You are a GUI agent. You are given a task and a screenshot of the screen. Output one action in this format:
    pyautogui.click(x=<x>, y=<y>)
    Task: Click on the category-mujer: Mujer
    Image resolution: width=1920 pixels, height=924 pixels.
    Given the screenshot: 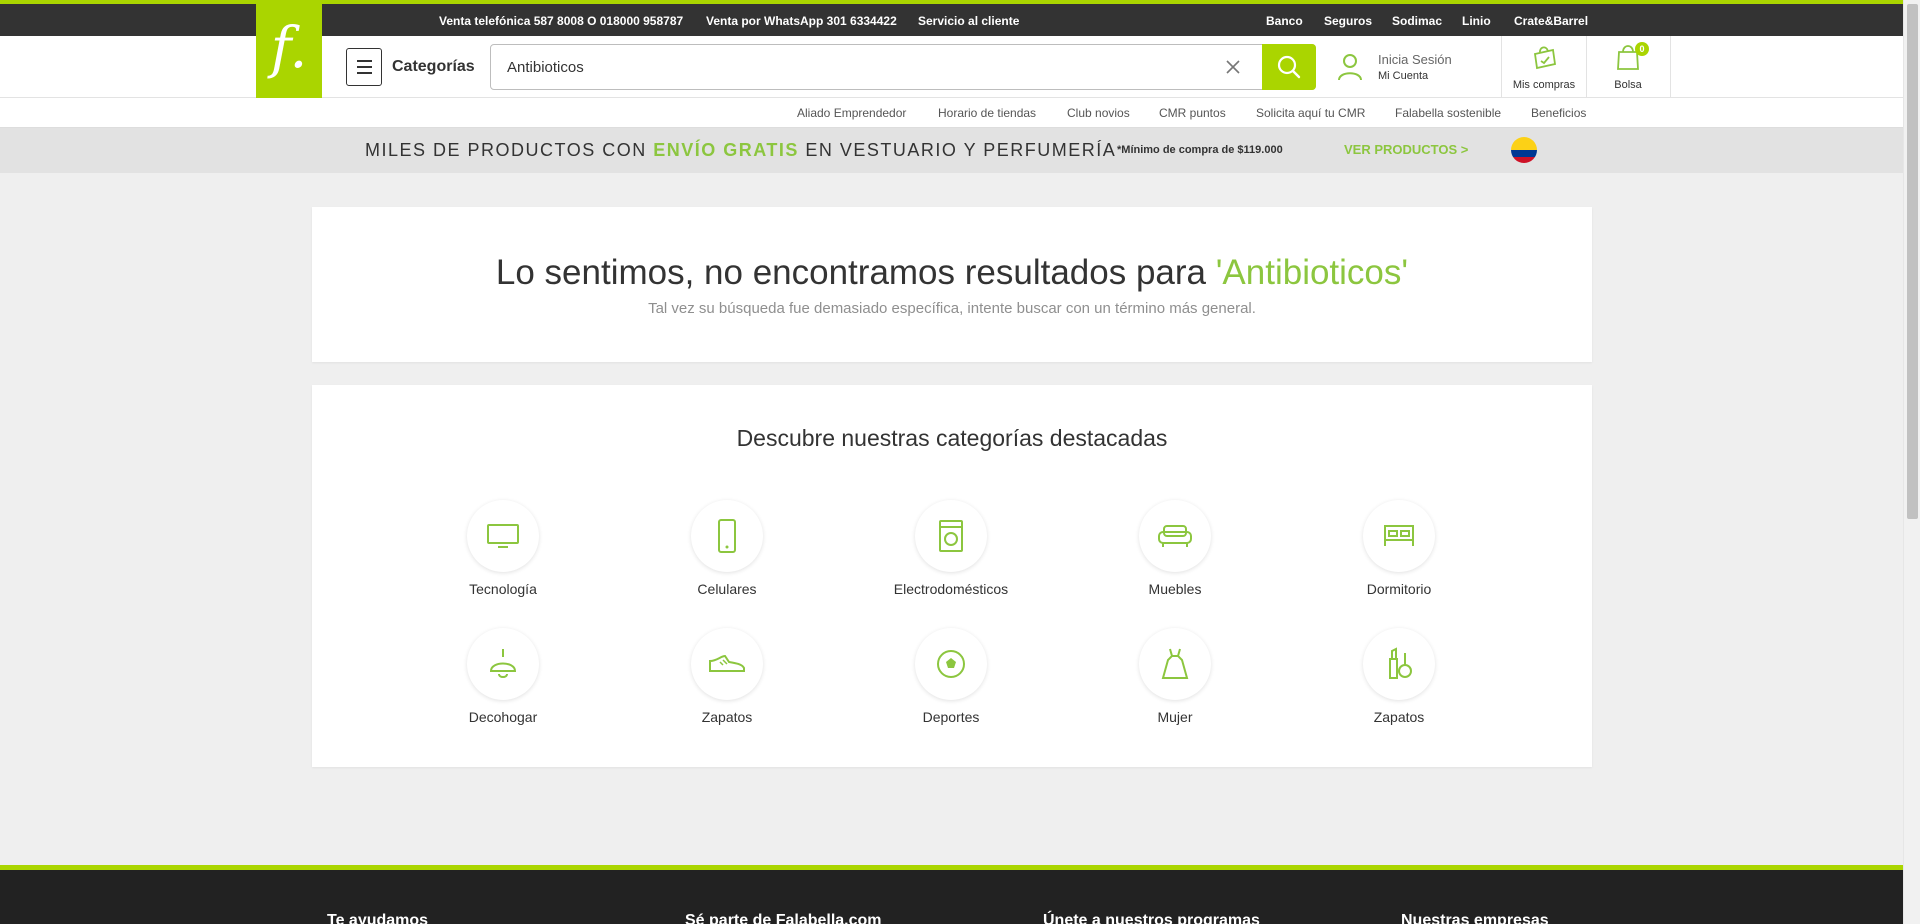 What is the action you would take?
    pyautogui.click(x=1175, y=676)
    